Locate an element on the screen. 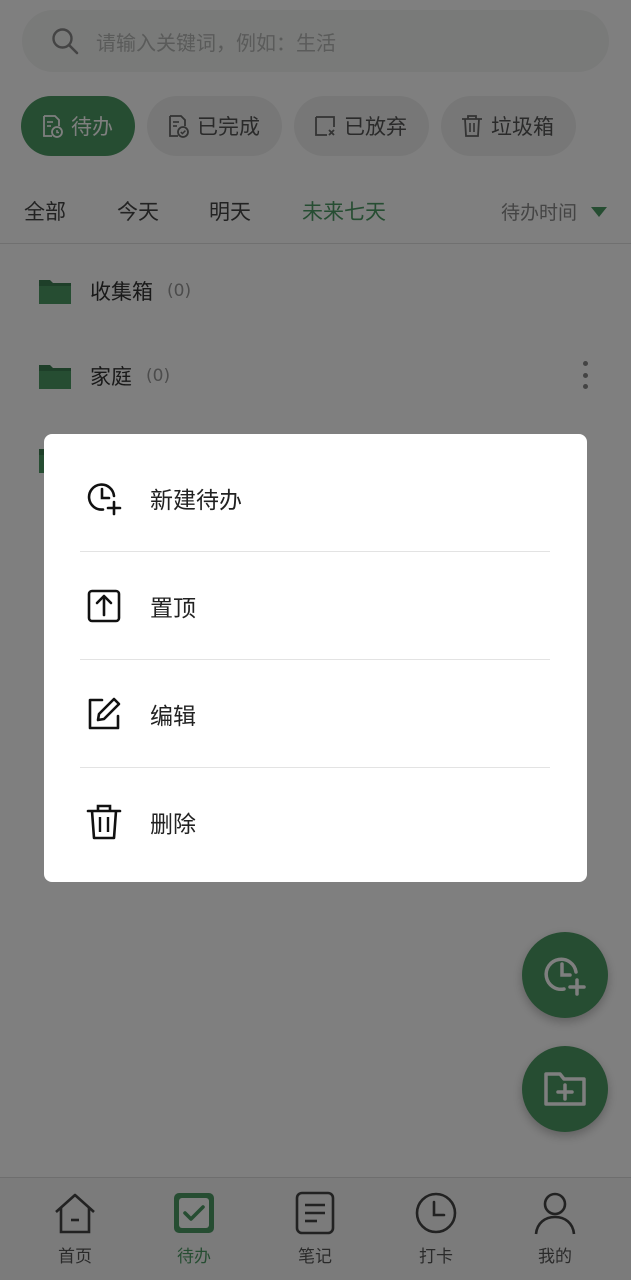 This screenshot has height=1280, width=631. menu-edit-label: 编辑 is located at coordinates (173, 716).